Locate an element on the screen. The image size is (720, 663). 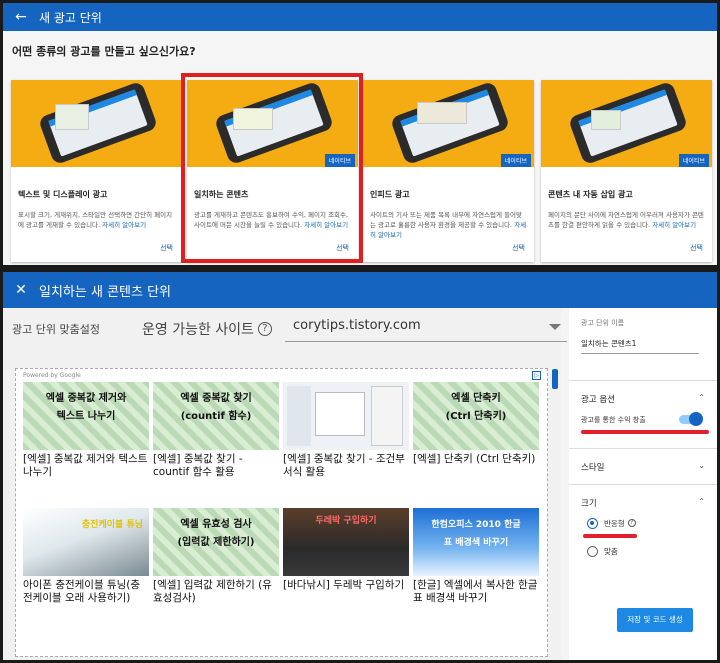
item-caption: [엑셀] 단축키 (Ctrl 단축키) is located at coordinates (474, 459).